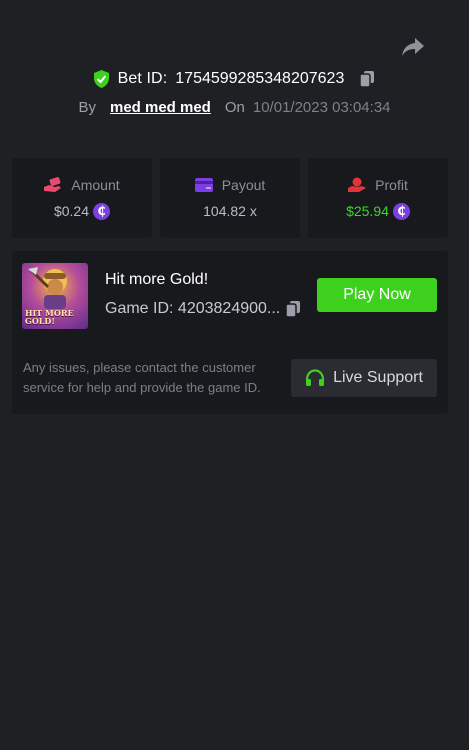 The width and height of the screenshot is (469, 750). I want to click on by-label: By, so click(87, 107).